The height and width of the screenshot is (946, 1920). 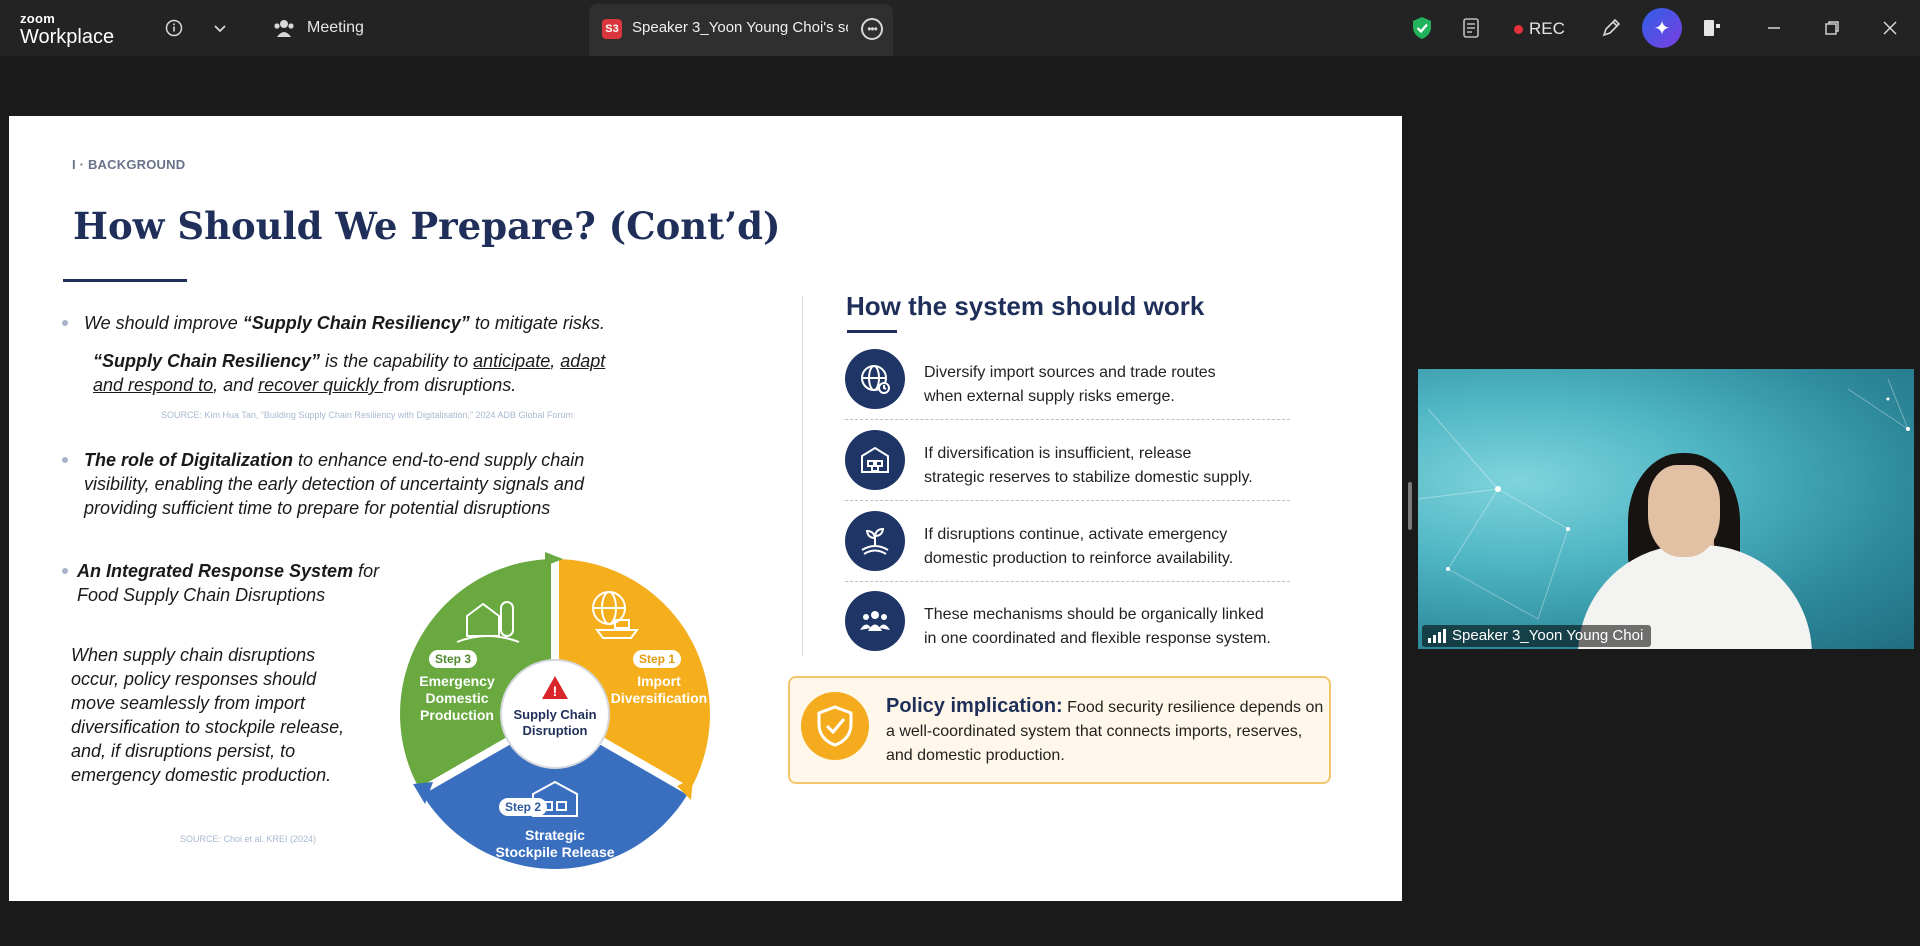 I want to click on people-icon, so click(x=875, y=621).